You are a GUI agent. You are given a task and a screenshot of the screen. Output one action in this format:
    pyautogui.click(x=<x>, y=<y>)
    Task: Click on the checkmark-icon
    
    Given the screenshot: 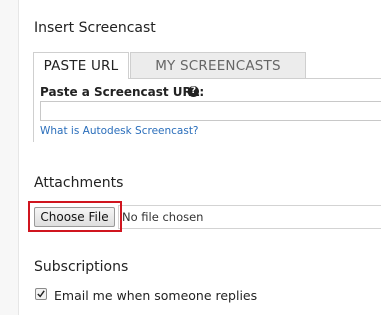 What is the action you would take?
    pyautogui.click(x=41, y=294)
    